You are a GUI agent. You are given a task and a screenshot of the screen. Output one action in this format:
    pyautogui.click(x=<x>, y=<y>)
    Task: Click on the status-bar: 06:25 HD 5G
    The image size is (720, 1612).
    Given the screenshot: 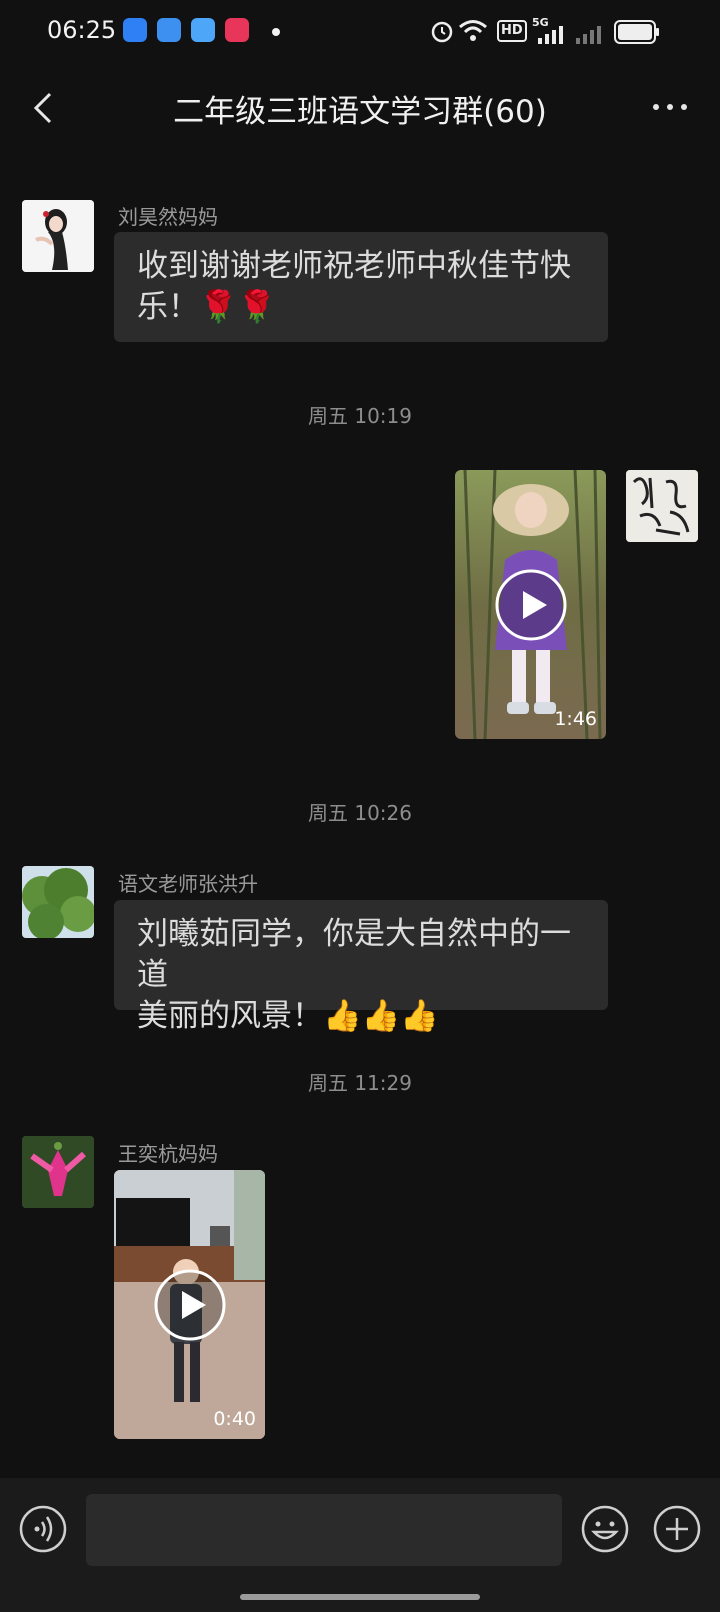 What is the action you would take?
    pyautogui.click(x=360, y=33)
    